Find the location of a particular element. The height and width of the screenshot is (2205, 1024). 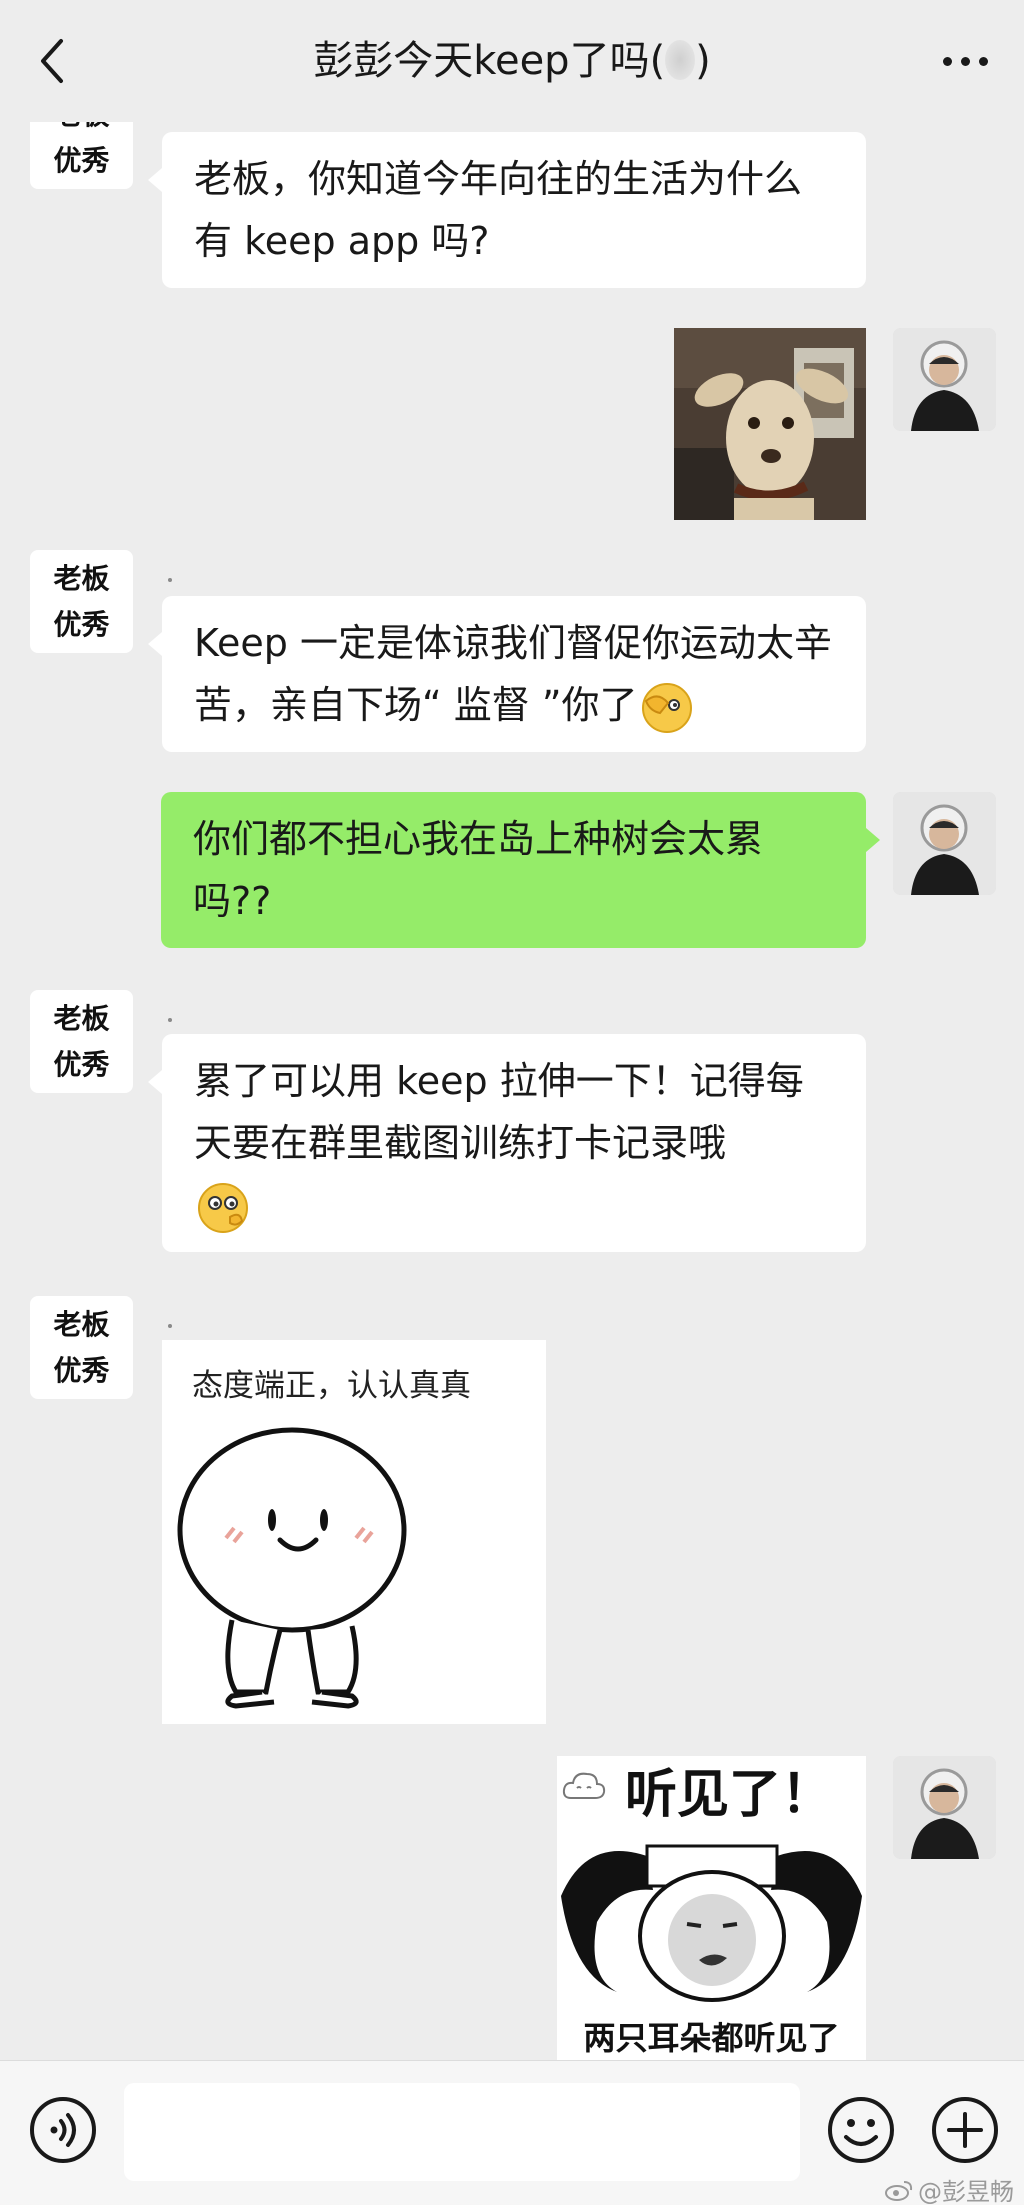

sticker-caption: 态度端正，认认真真 is located at coordinates (331, 1386).